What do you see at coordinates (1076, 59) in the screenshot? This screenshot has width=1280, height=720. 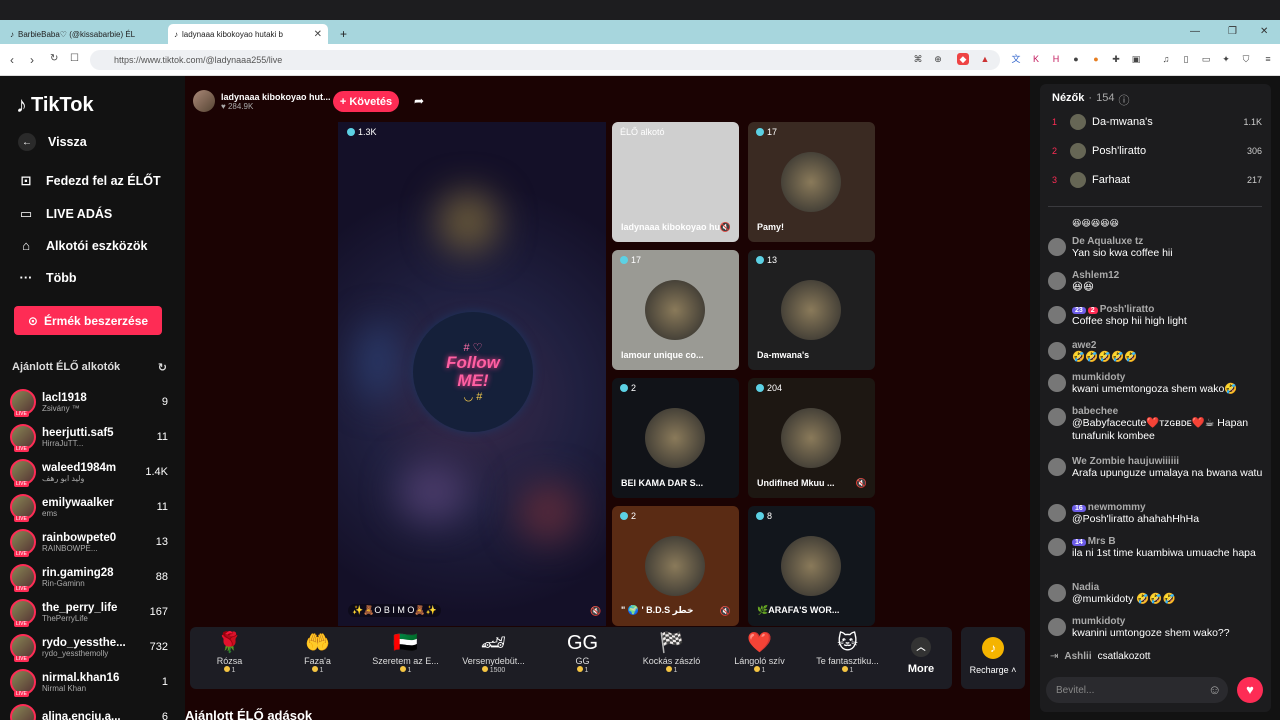 I see `extension-circle-icon: ●` at bounding box center [1076, 59].